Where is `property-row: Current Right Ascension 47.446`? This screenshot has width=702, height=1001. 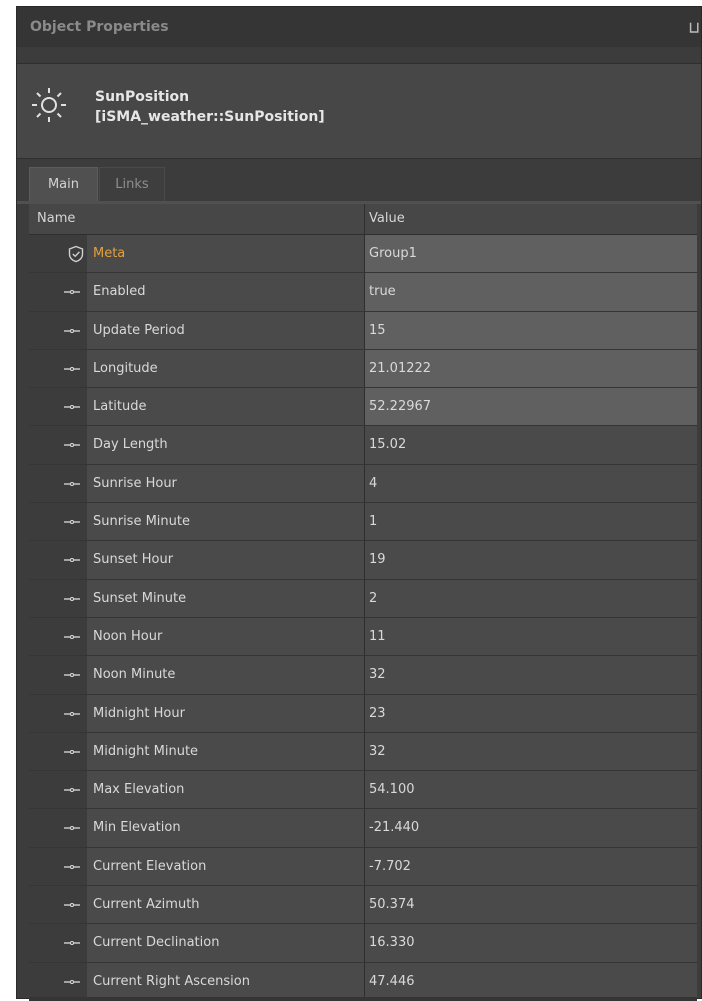
property-row: Current Right Ascension 47.446 is located at coordinates (363, 981).